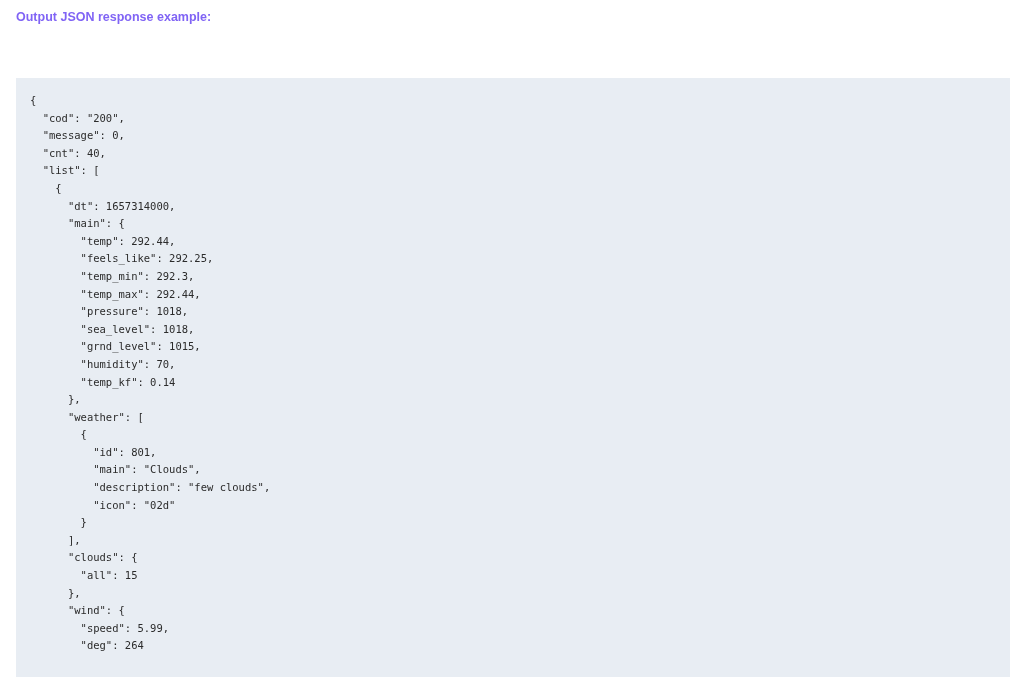  I want to click on code-line: "id": 801,, so click(124, 452).